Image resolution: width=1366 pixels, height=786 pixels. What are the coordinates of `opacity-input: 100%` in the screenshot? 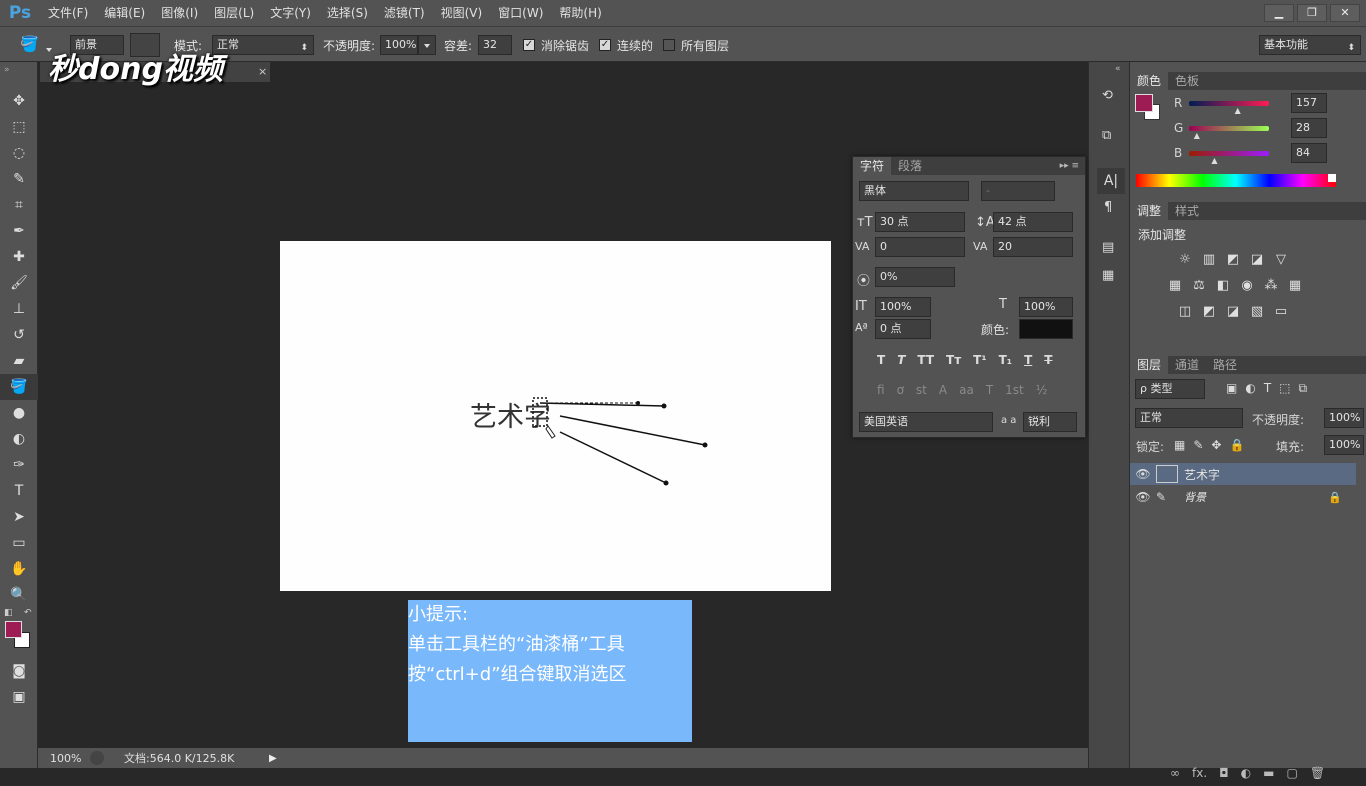 It's located at (399, 45).